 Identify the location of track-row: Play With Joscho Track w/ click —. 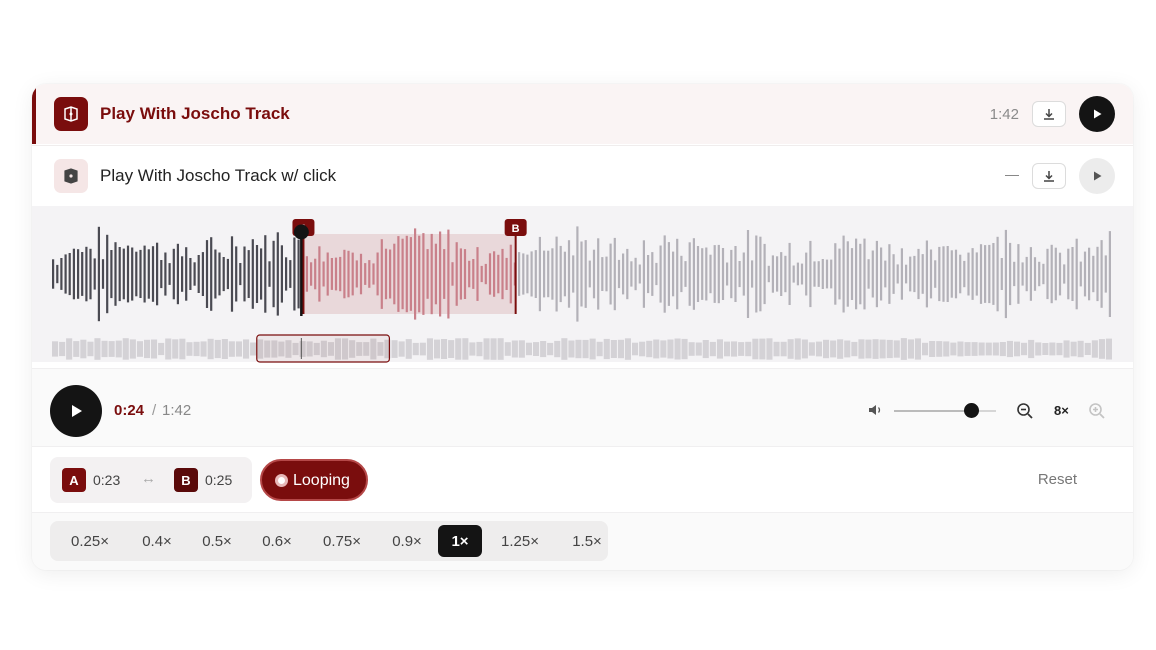
(582, 175).